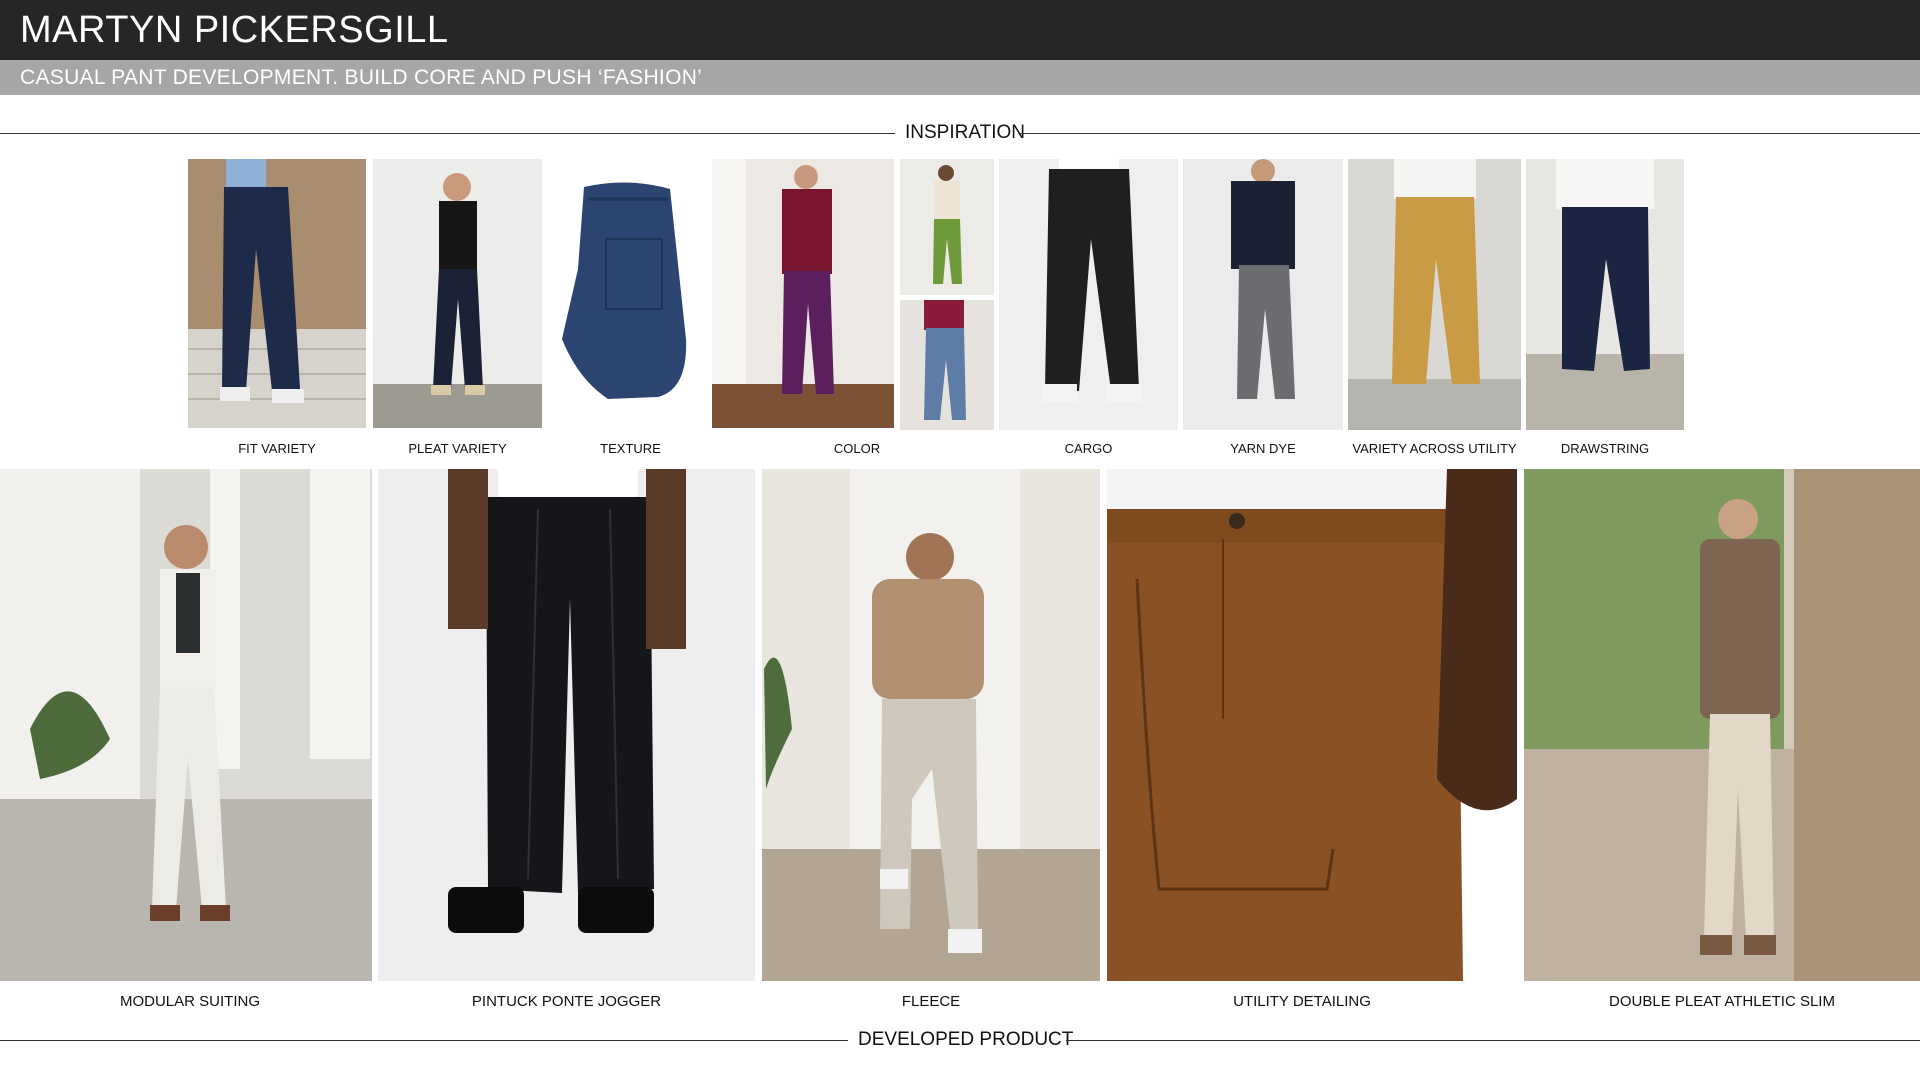 The image size is (1920, 1080). Describe the element at coordinates (1605, 294) in the screenshot. I see `photo-drawstring` at that location.